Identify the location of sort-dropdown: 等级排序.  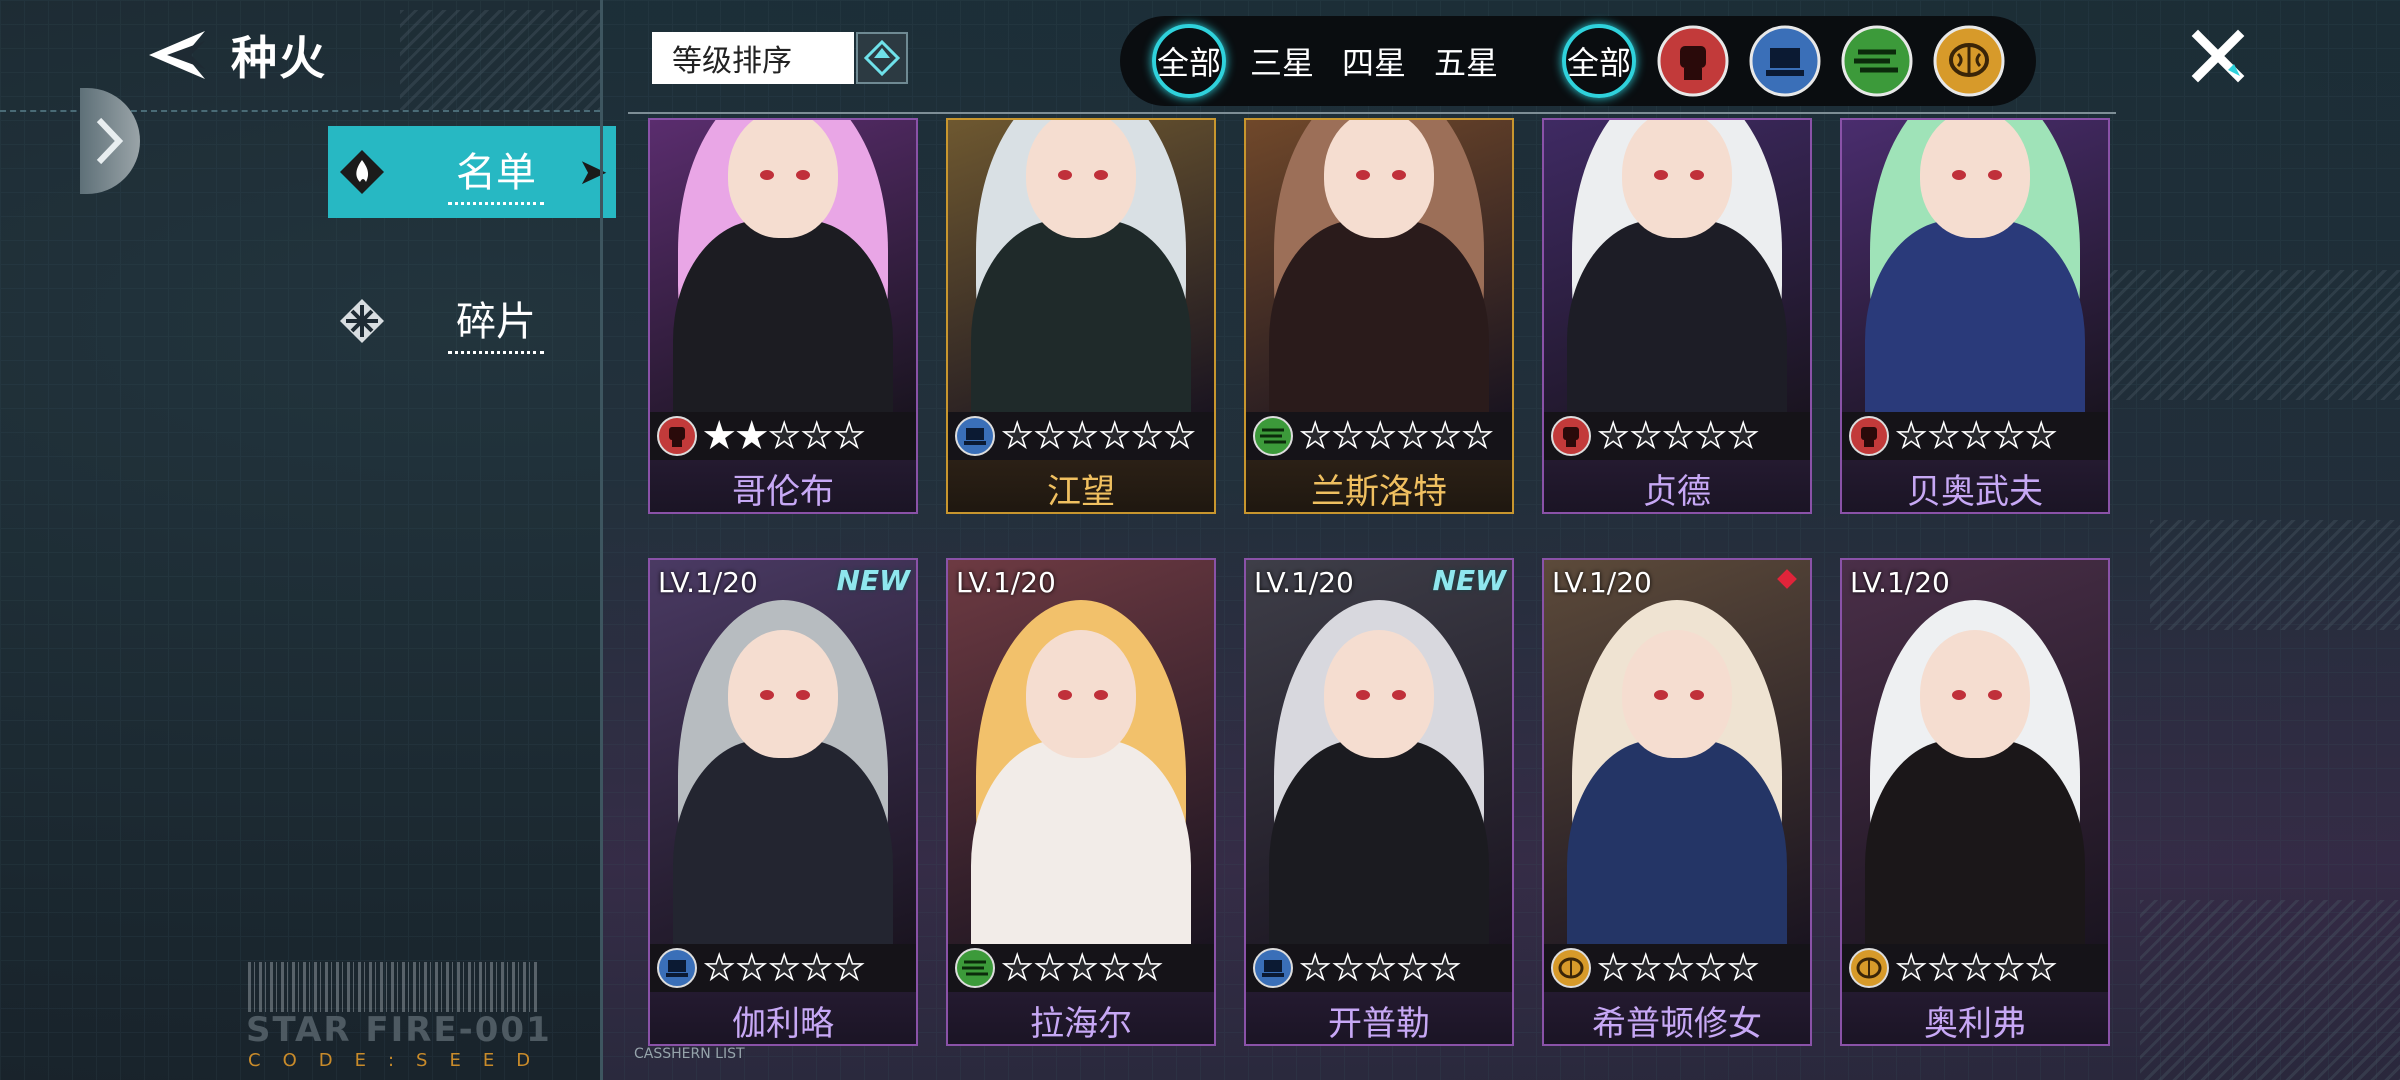
(753, 58).